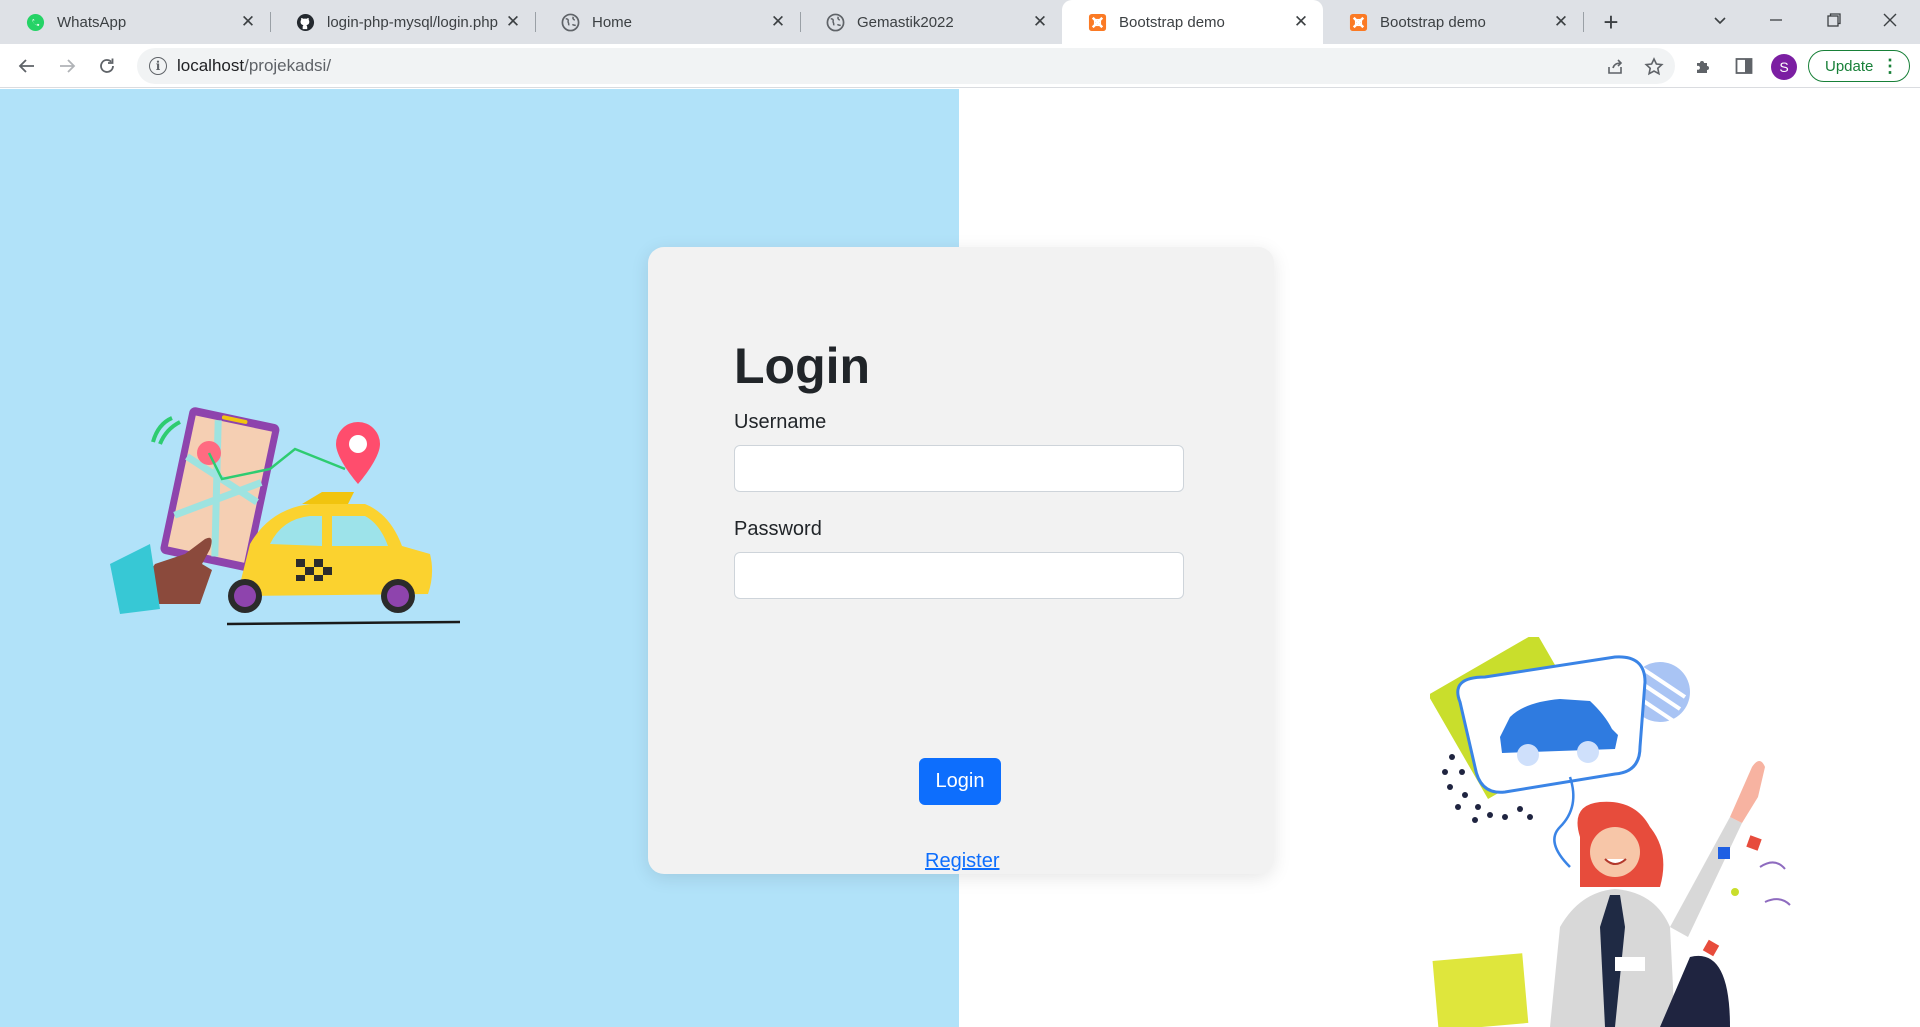  What do you see at coordinates (305, 22) in the screenshot?
I see `github-icon` at bounding box center [305, 22].